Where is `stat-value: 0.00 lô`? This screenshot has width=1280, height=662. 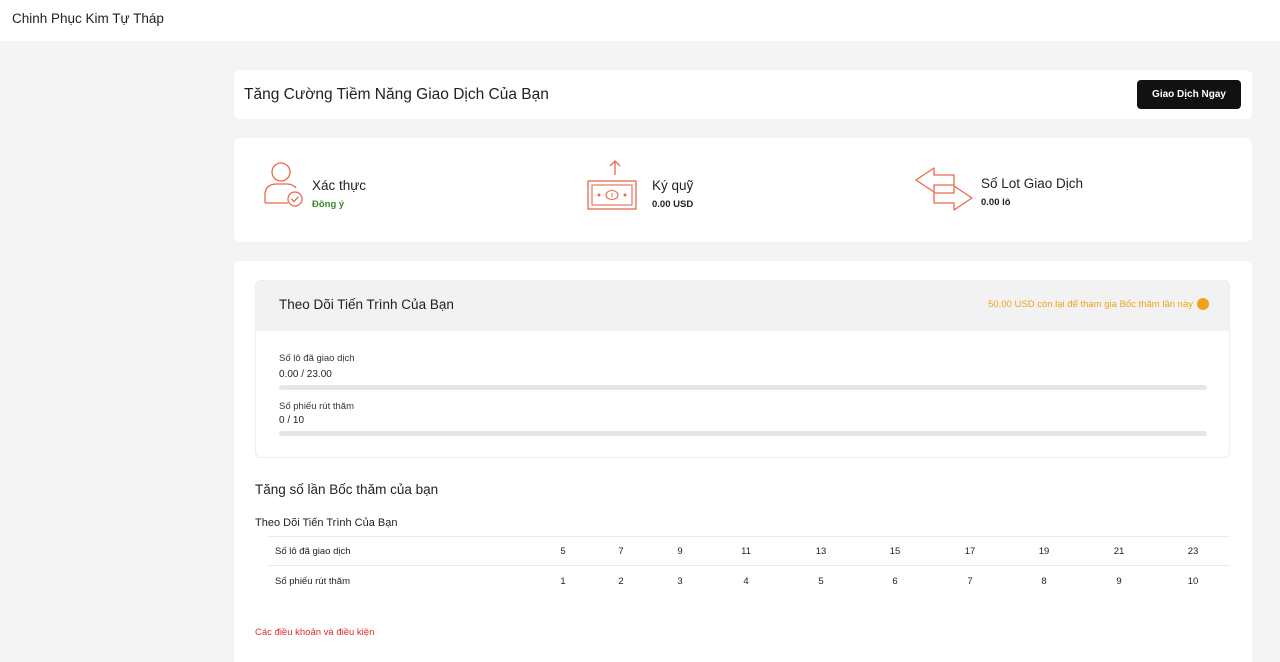
stat-value: 0.00 lô is located at coordinates (996, 202).